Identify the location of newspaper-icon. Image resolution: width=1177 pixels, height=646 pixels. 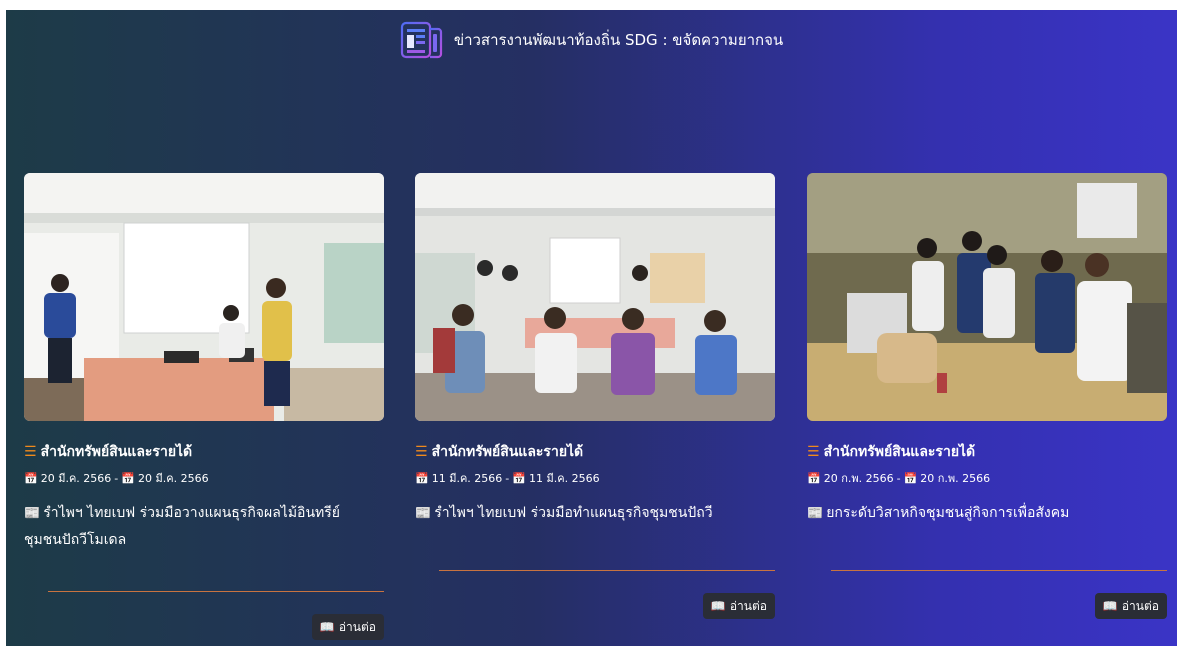
(421, 40).